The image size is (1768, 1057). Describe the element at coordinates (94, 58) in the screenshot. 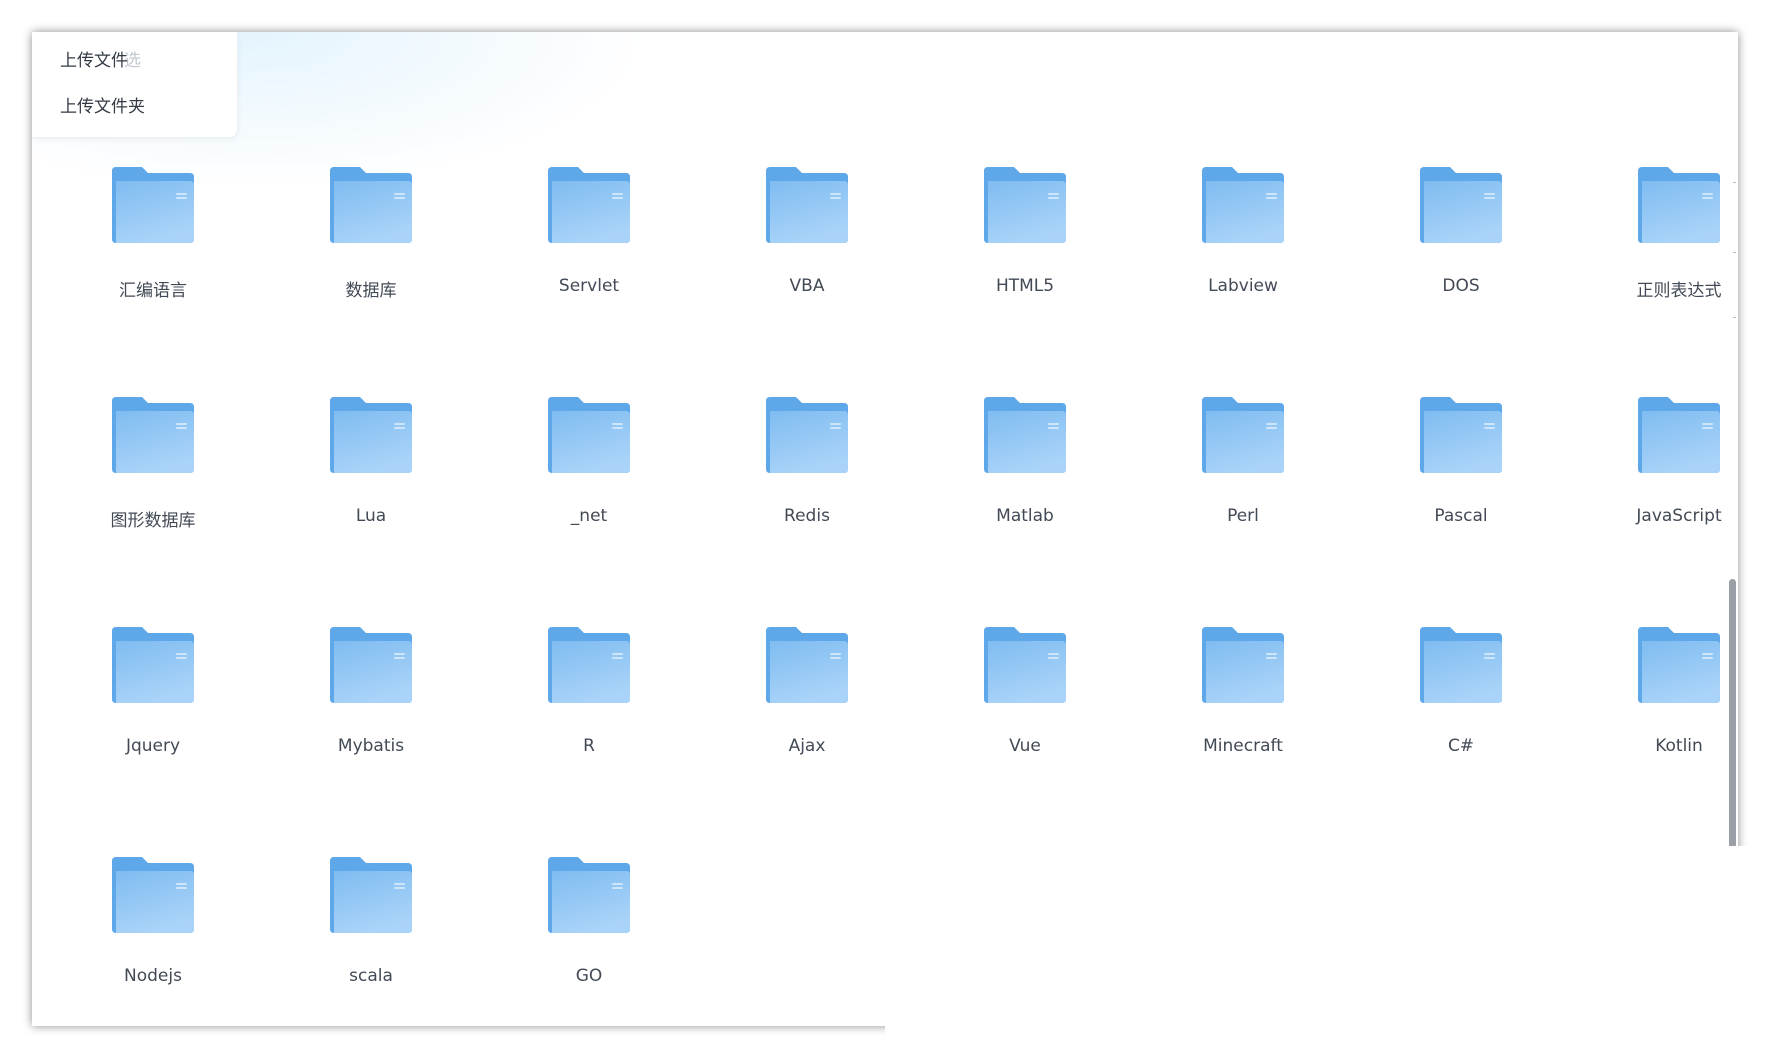

I see `upload-file-menu-item: 上传文件` at that location.